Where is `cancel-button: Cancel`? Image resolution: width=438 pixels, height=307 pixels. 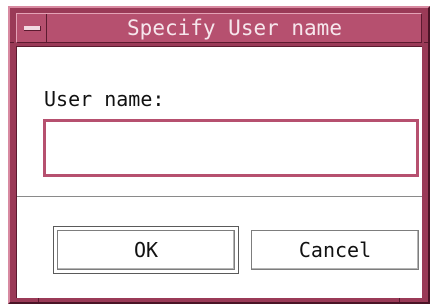
cancel-button: Cancel is located at coordinates (335, 250).